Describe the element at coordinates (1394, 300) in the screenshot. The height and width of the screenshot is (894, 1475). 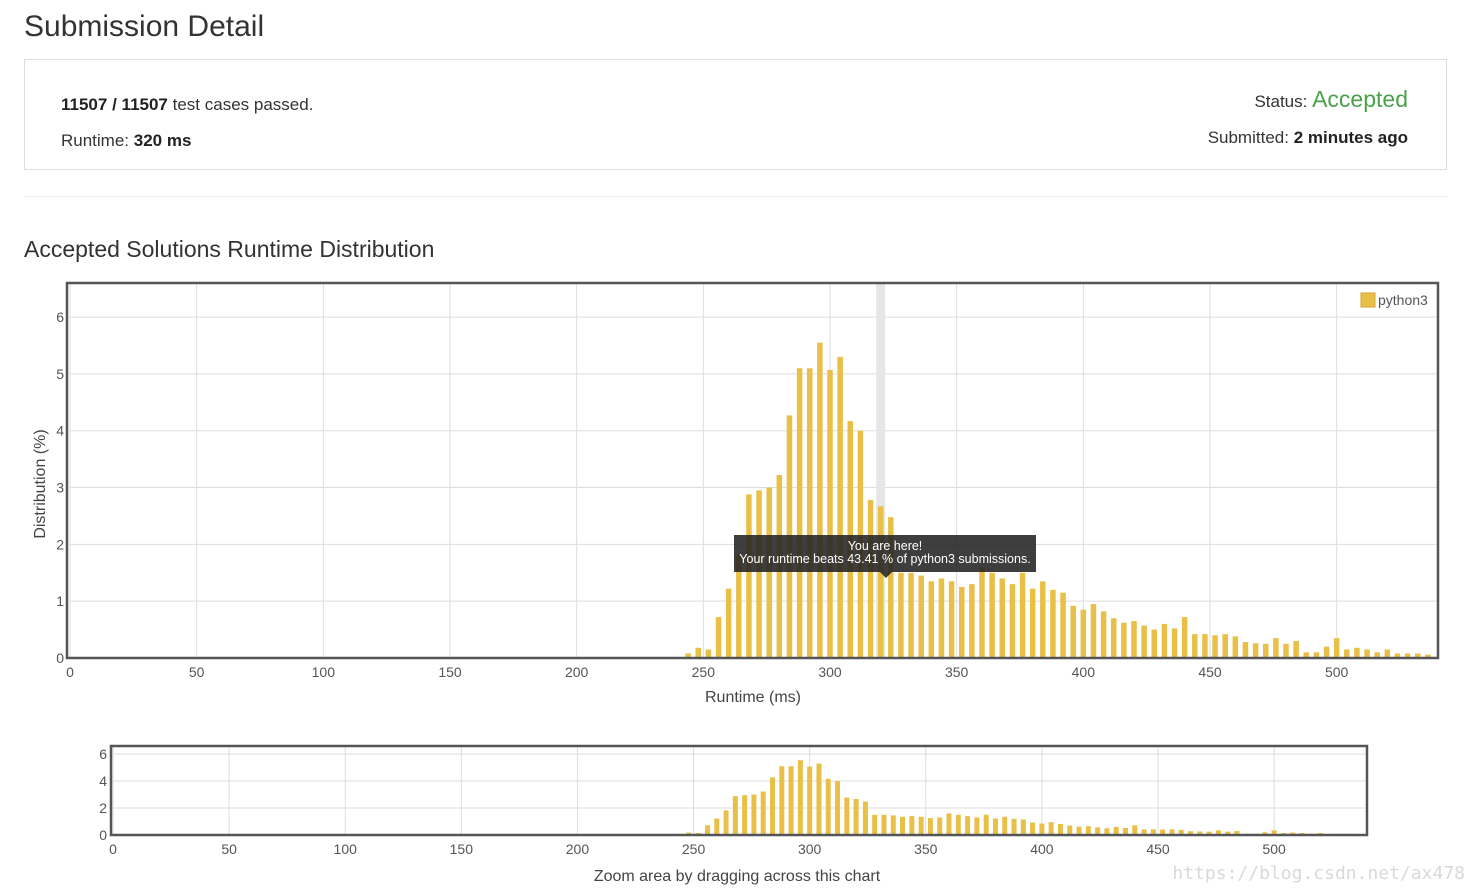
I see `legend: python3` at that location.